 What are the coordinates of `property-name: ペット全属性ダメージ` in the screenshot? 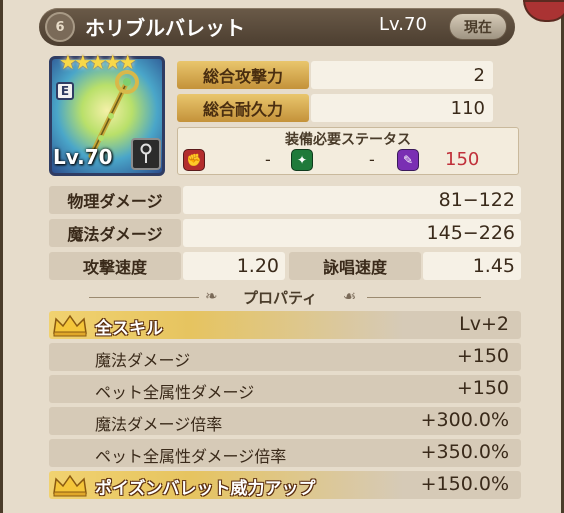 It's located at (175, 392).